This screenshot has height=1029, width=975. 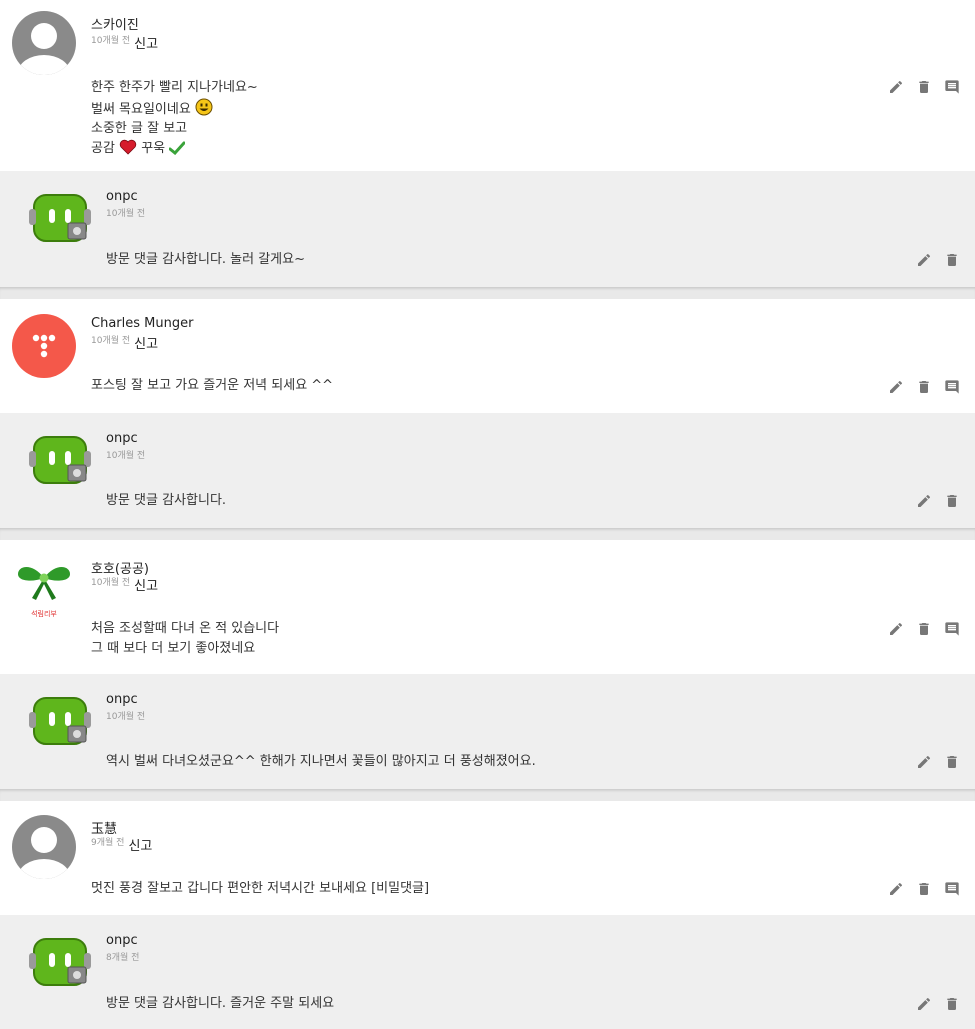 I want to click on reply-meta: 10개월 전, so click(x=125, y=718).